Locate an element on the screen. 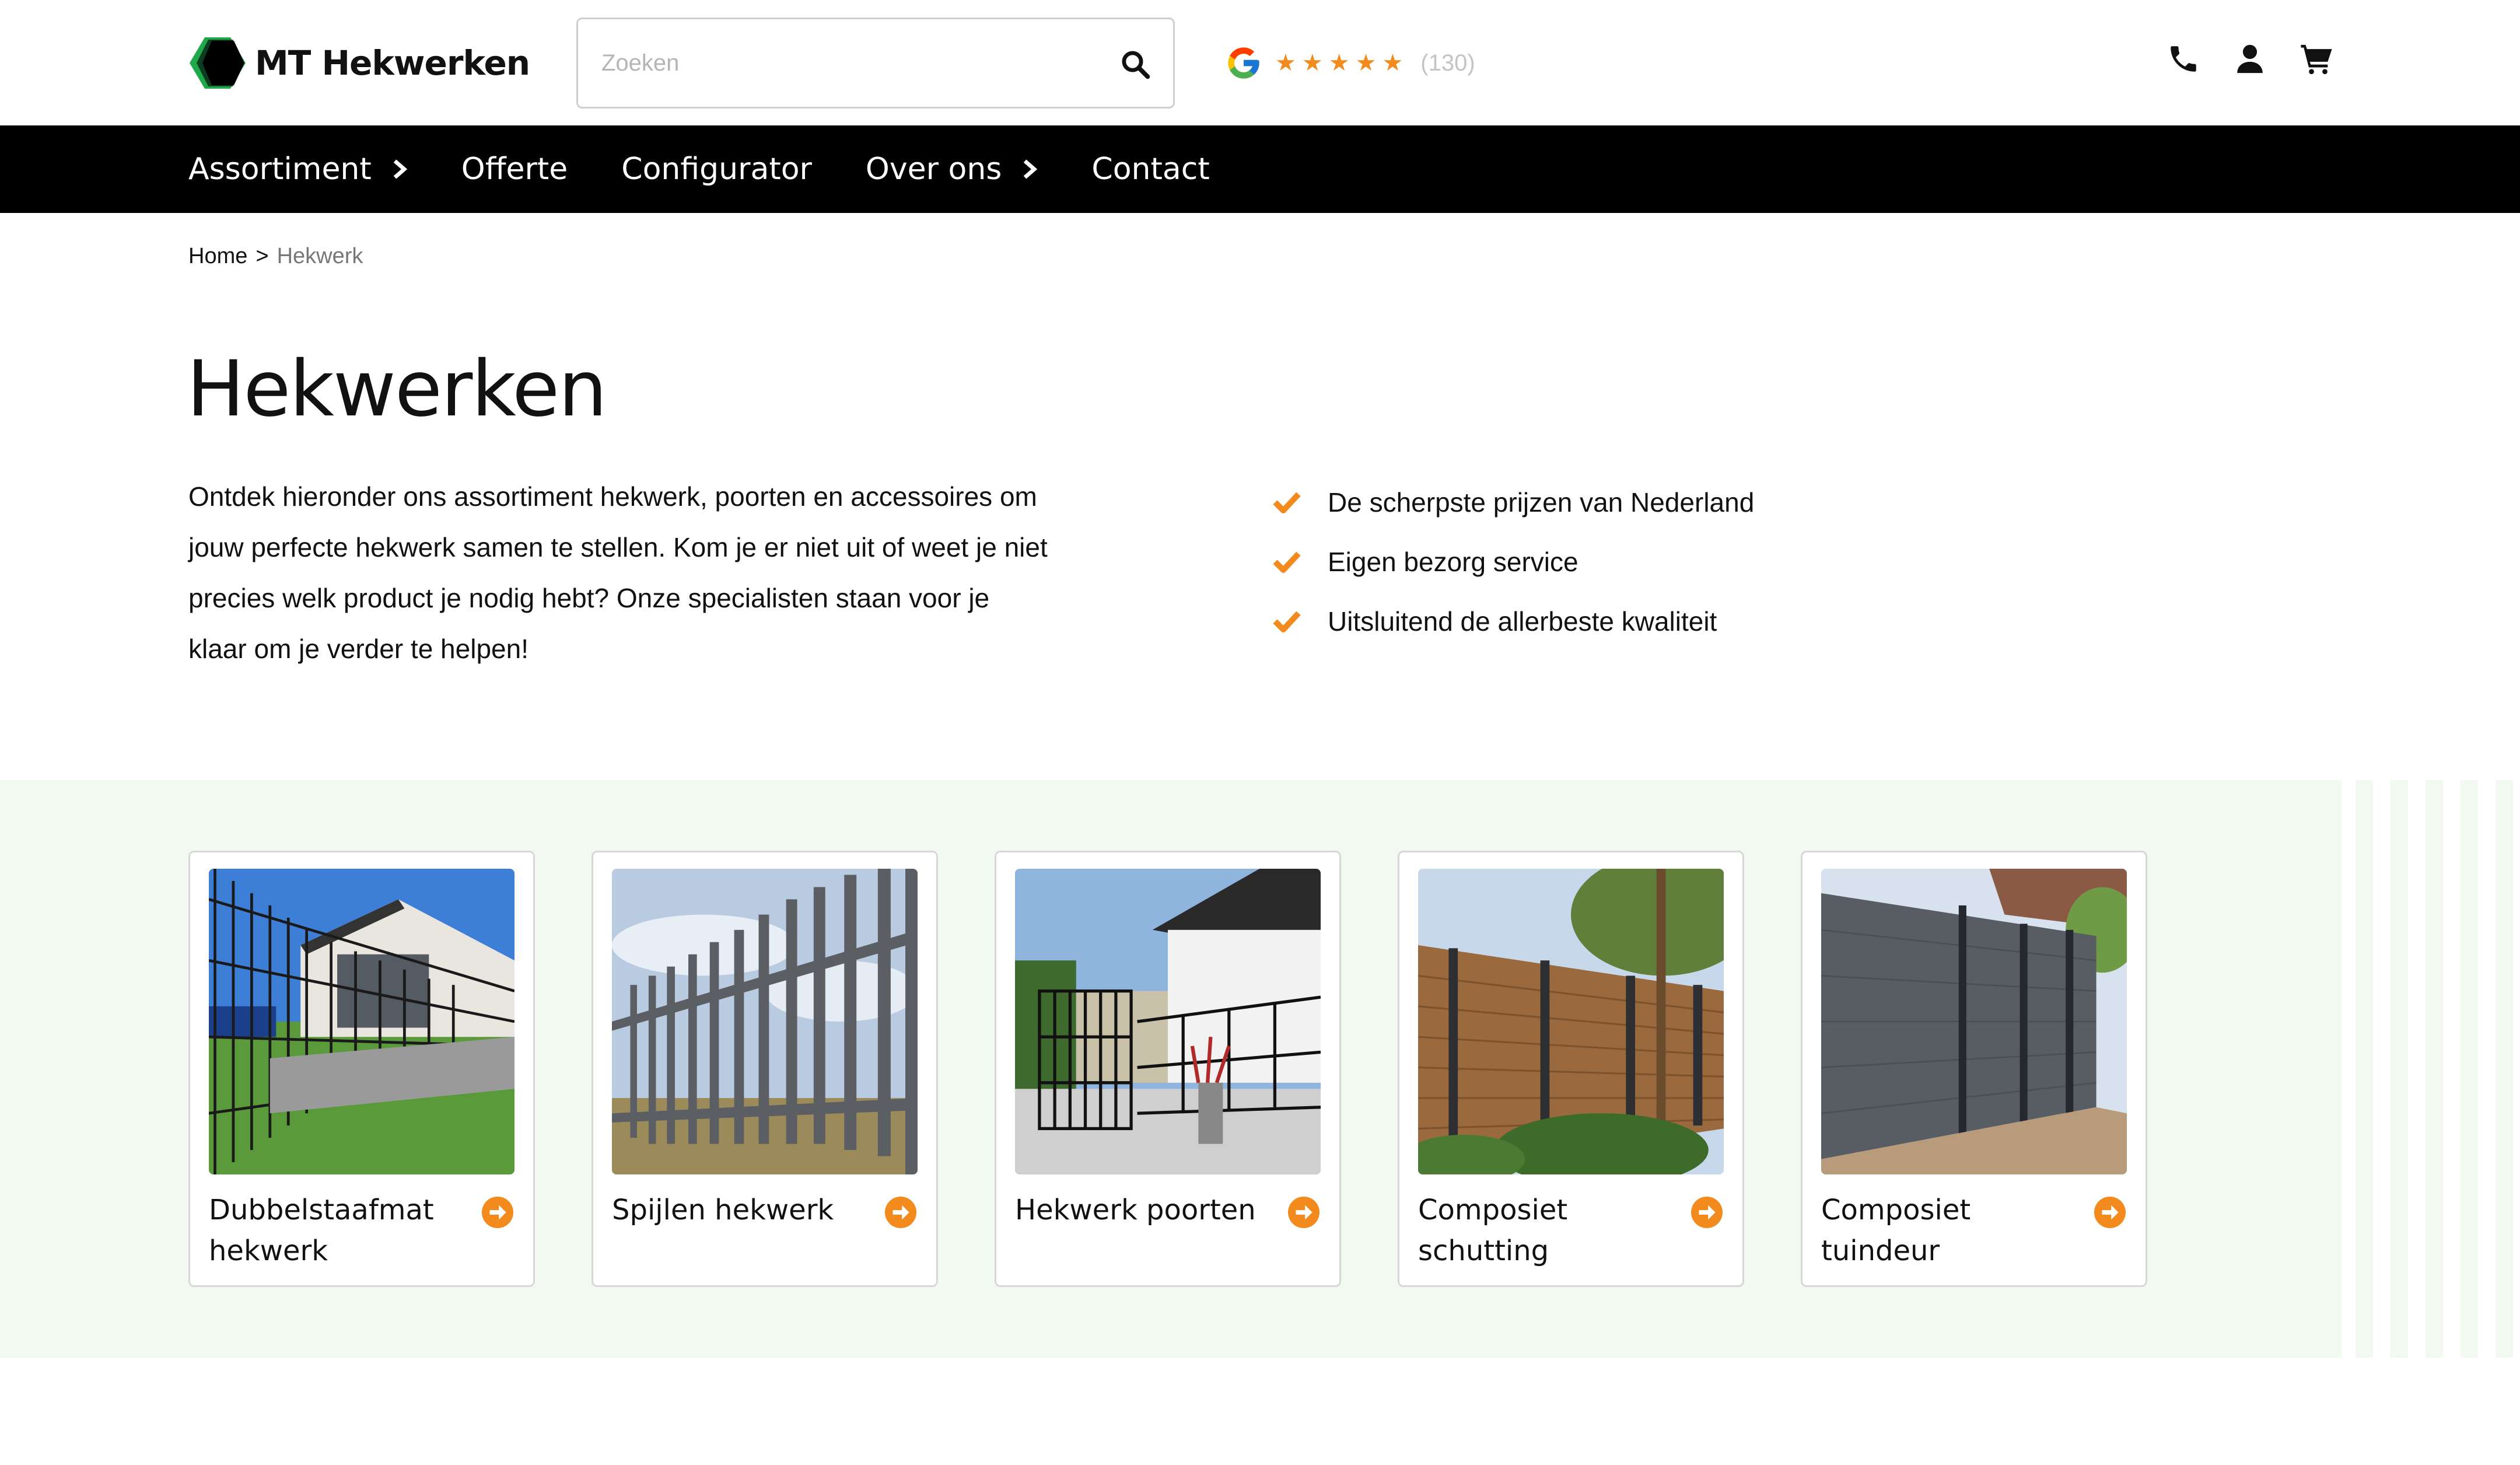 Image resolution: width=2520 pixels, height=1465 pixels. phone-icon is located at coordinates (2183, 59).